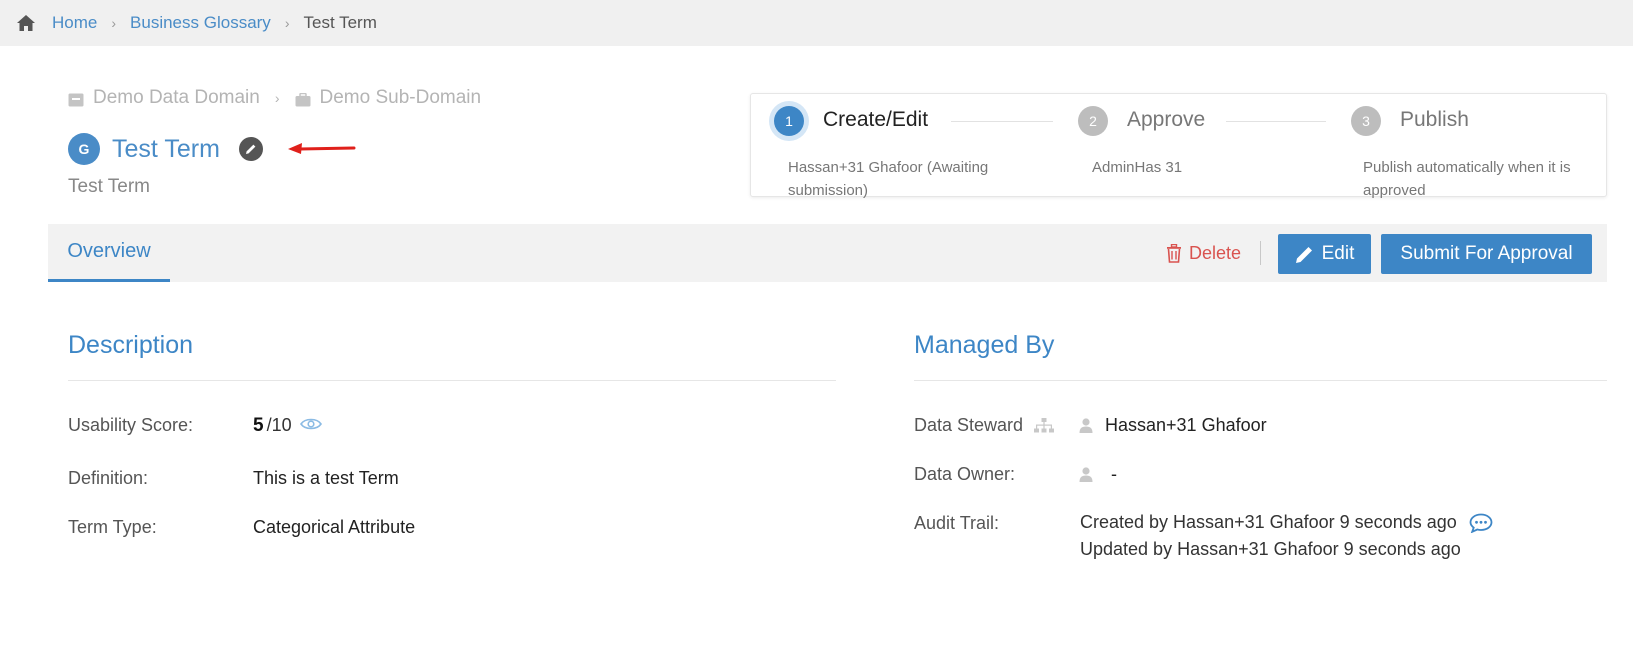  I want to click on breadcrumb-current: Test Term, so click(340, 22).